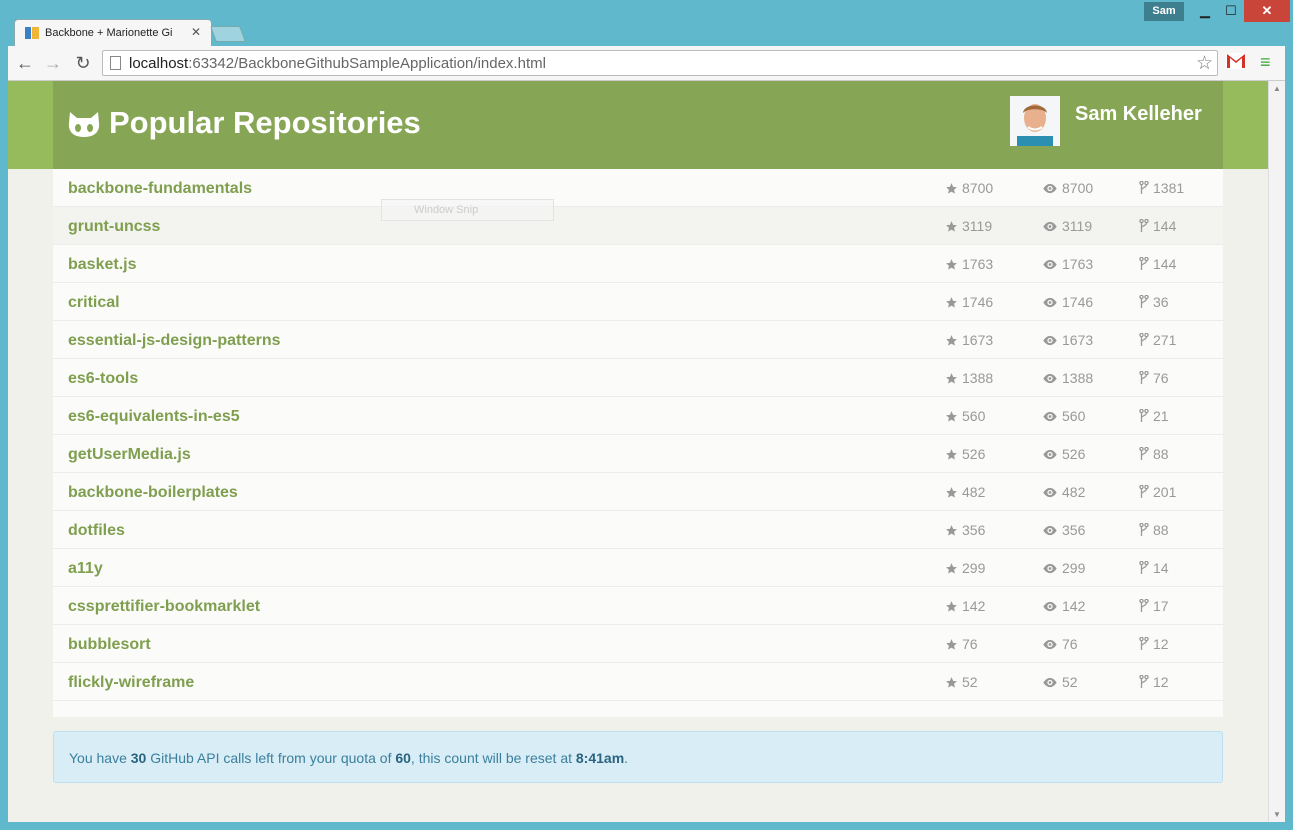  I want to click on repo-stars: 8700, so click(969, 188).